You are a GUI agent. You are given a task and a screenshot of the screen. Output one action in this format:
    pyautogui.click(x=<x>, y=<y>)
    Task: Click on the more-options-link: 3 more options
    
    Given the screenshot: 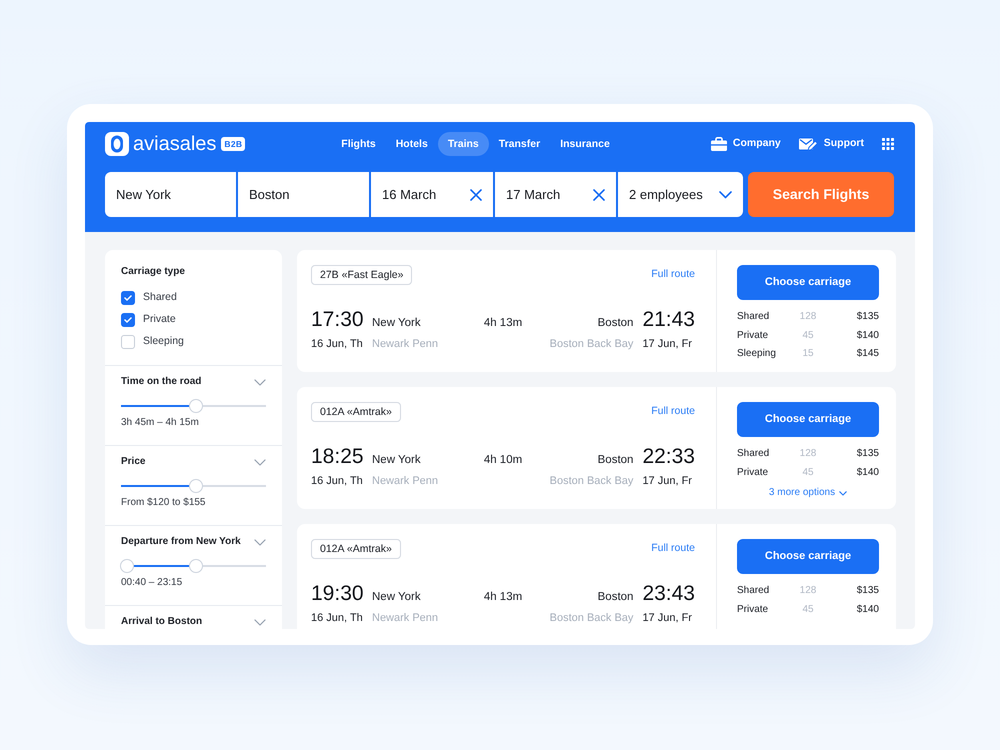 What is the action you would take?
    pyautogui.click(x=808, y=493)
    